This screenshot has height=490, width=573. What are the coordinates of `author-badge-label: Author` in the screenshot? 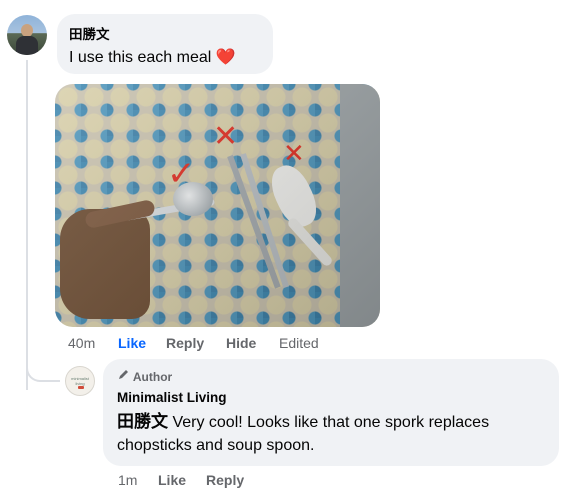 It's located at (152, 377).